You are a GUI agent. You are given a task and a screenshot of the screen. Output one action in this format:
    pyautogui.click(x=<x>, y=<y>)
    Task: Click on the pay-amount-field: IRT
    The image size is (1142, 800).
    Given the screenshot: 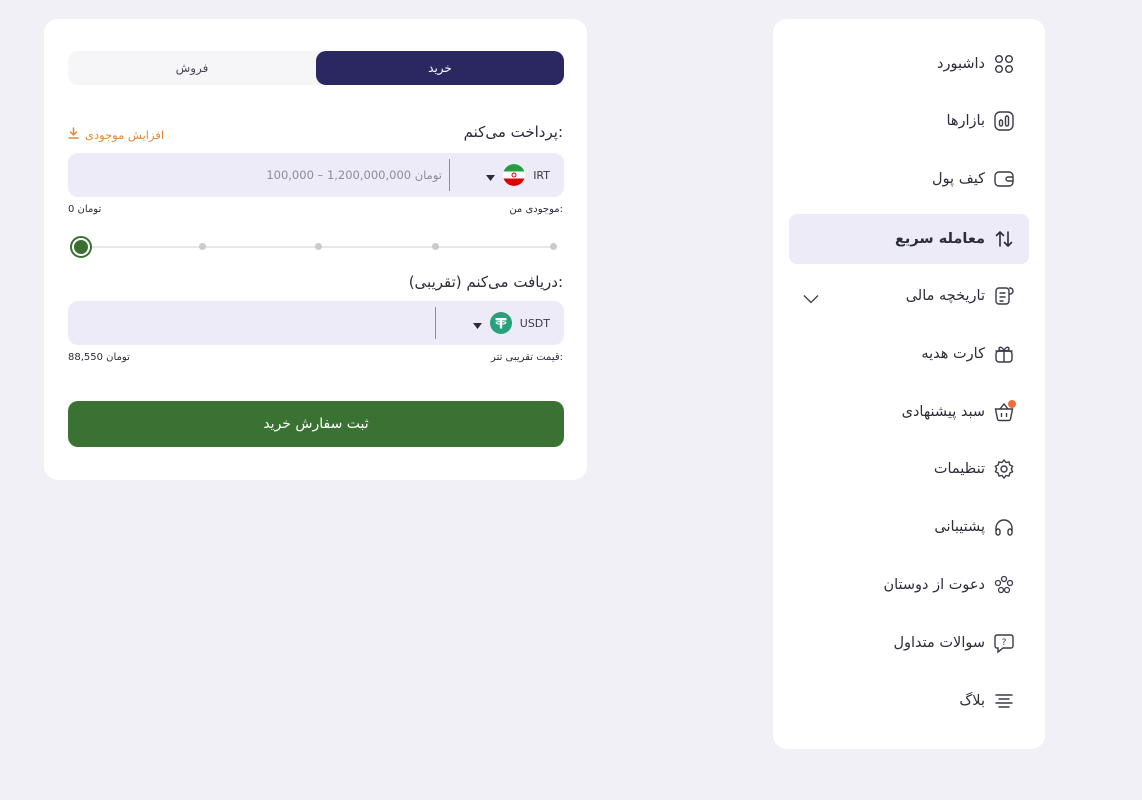 What is the action you would take?
    pyautogui.click(x=316, y=175)
    